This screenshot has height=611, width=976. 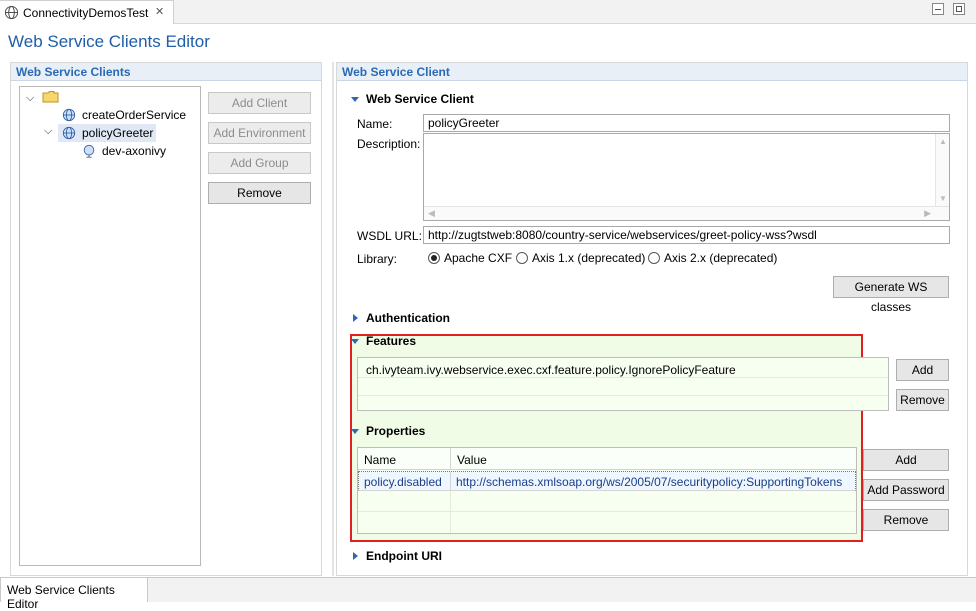 What do you see at coordinates (259, 193) in the screenshot?
I see `remove-button: Remove` at bounding box center [259, 193].